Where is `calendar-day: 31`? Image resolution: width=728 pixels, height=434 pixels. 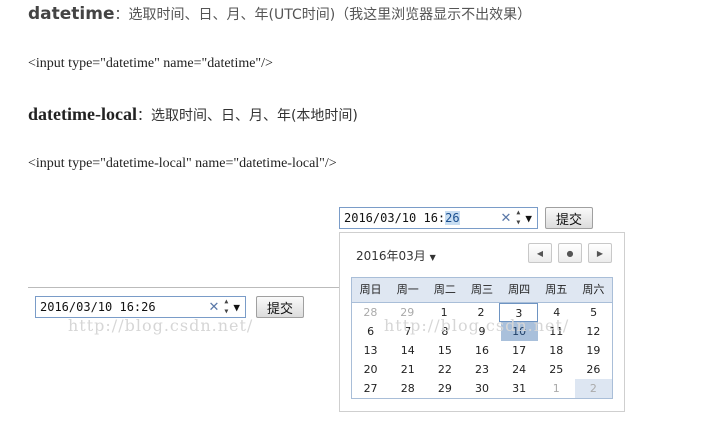 calendar-day: 31 is located at coordinates (519, 388).